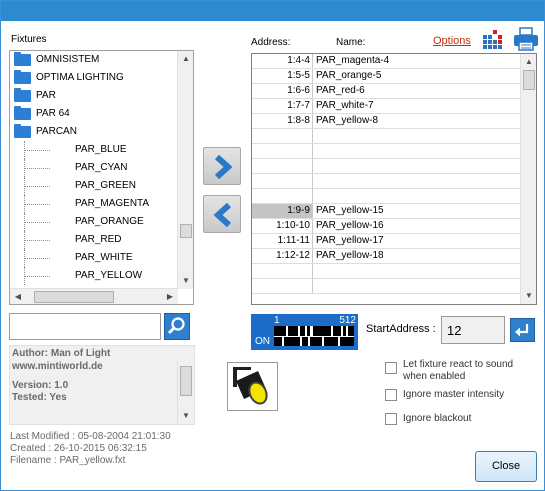 The width and height of the screenshot is (545, 491). Describe the element at coordinates (347, 320) in the screenshot. I see `dmx-end-label: 512` at that location.